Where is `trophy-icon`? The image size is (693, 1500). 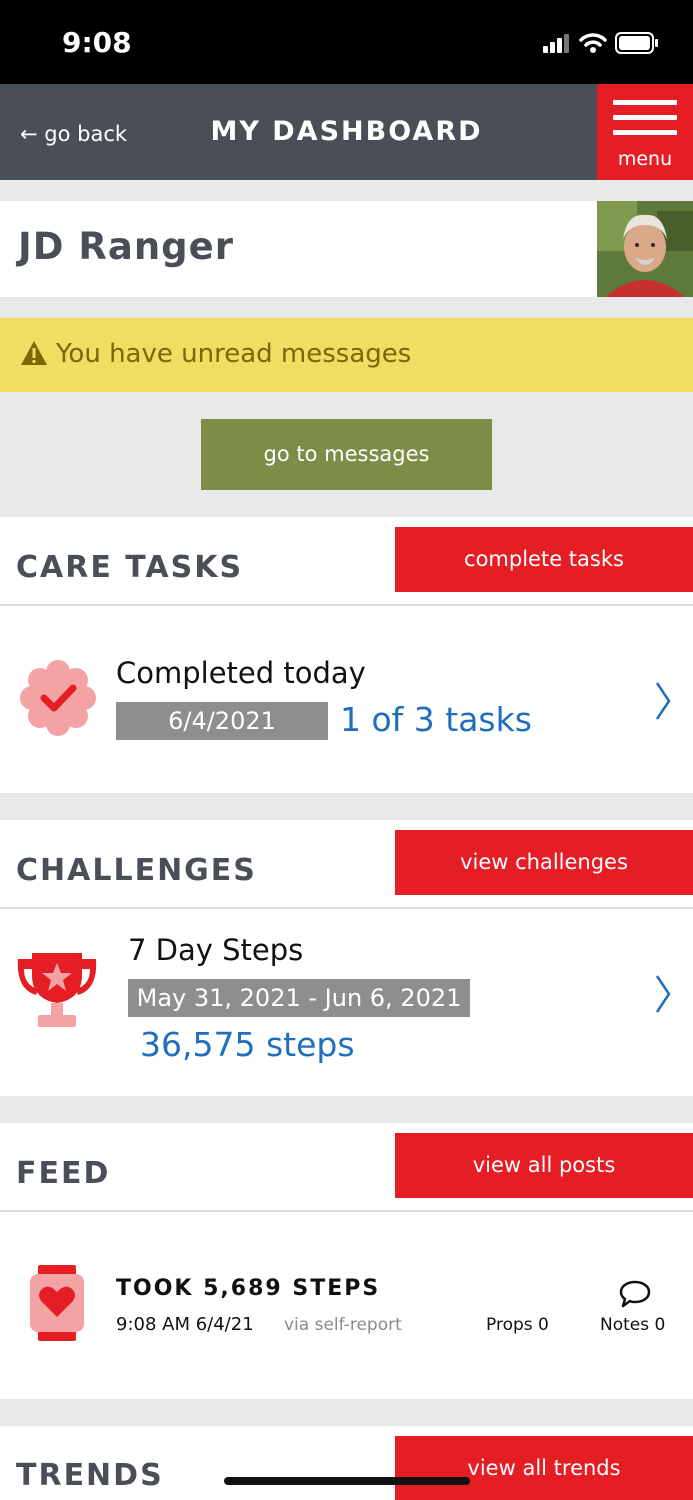 trophy-icon is located at coordinates (57, 990).